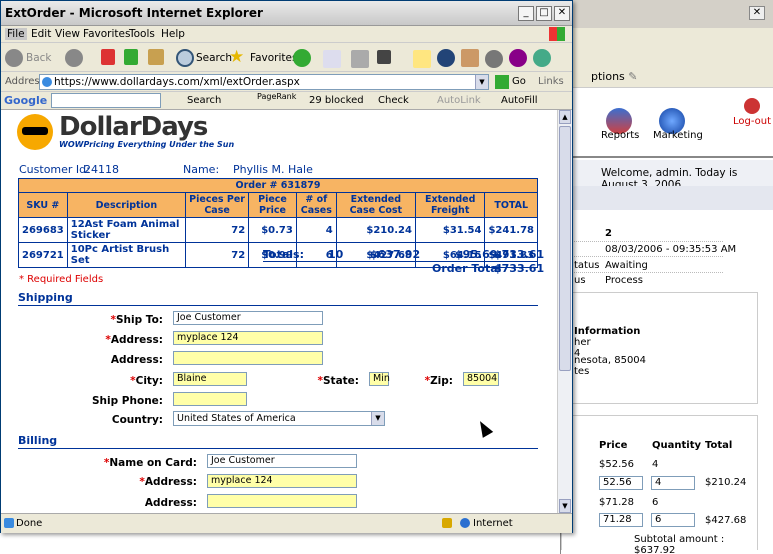 This screenshot has height=554, width=773. Describe the element at coordinates (667, 14) in the screenshot. I see `background-titlebar: ✕` at that location.